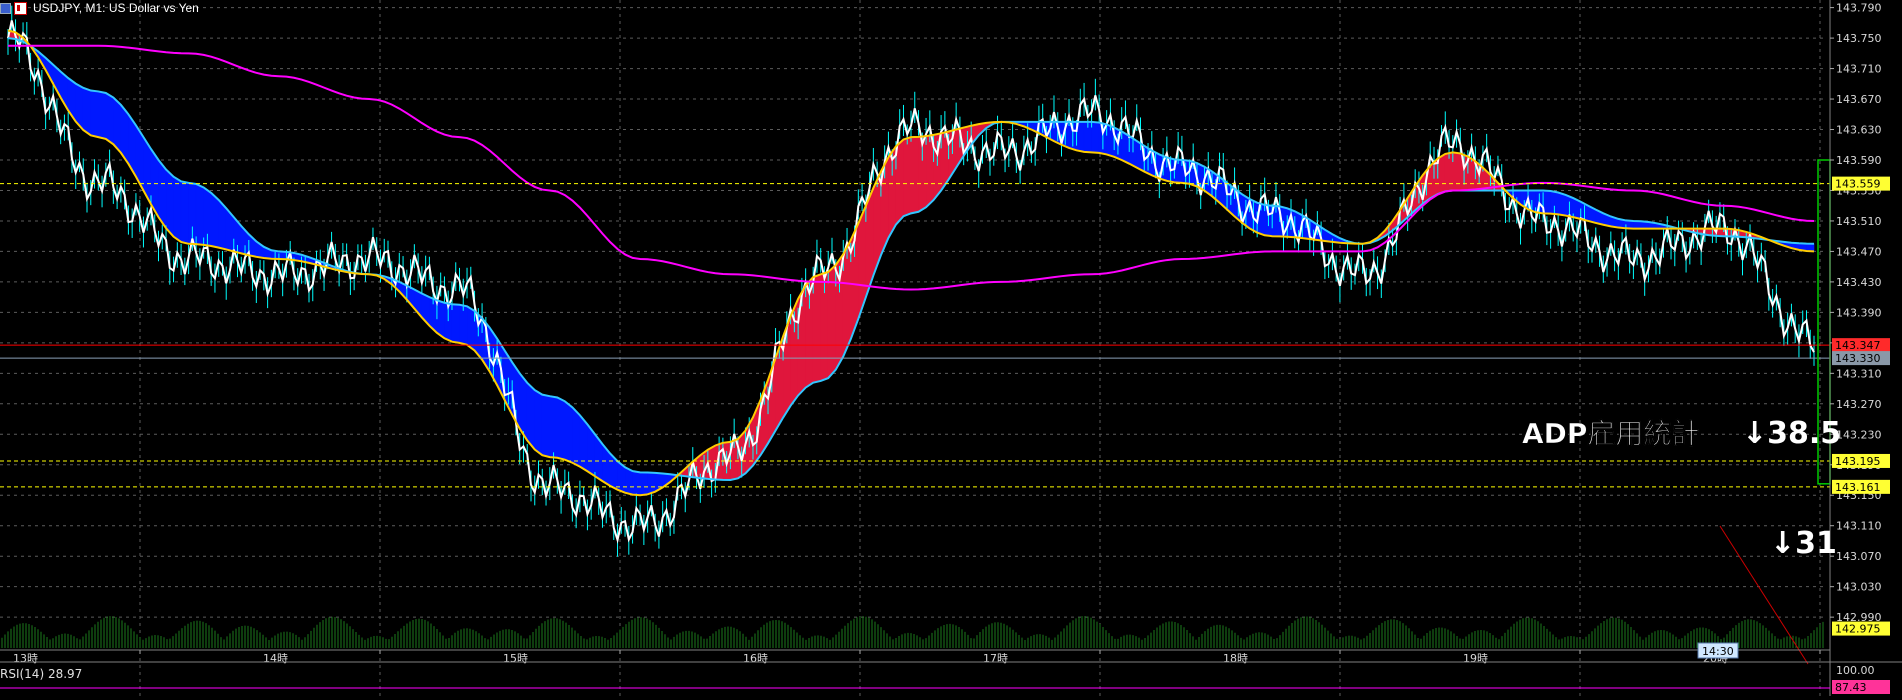 This screenshot has height=700, width=1902. What do you see at coordinates (1858, 461) in the screenshot?
I see `price-marker-label: 143.195` at bounding box center [1858, 461].